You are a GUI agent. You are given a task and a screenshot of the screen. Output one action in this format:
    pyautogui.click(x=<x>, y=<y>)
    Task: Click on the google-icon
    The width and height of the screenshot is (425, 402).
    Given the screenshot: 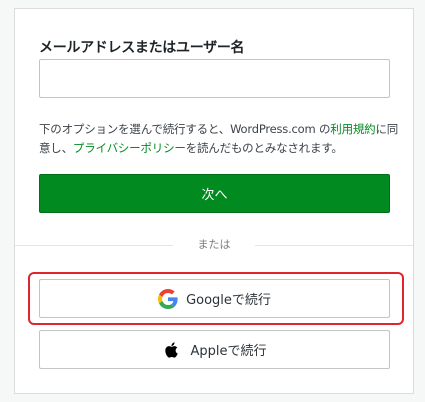 What is the action you would take?
    pyautogui.click(x=168, y=298)
    